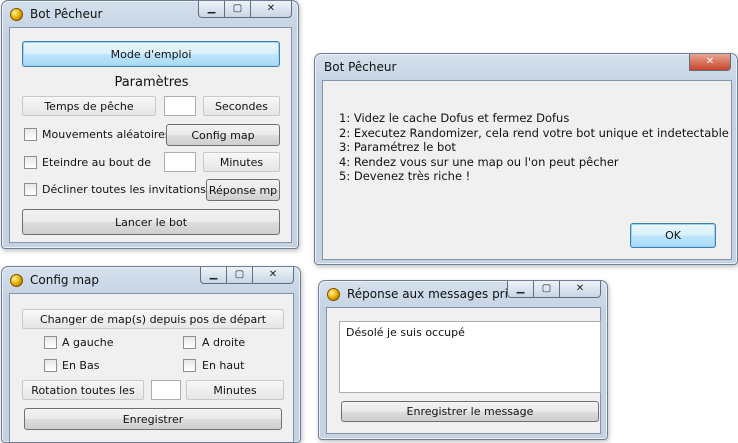  I want to click on eteindre-input, so click(180, 162).